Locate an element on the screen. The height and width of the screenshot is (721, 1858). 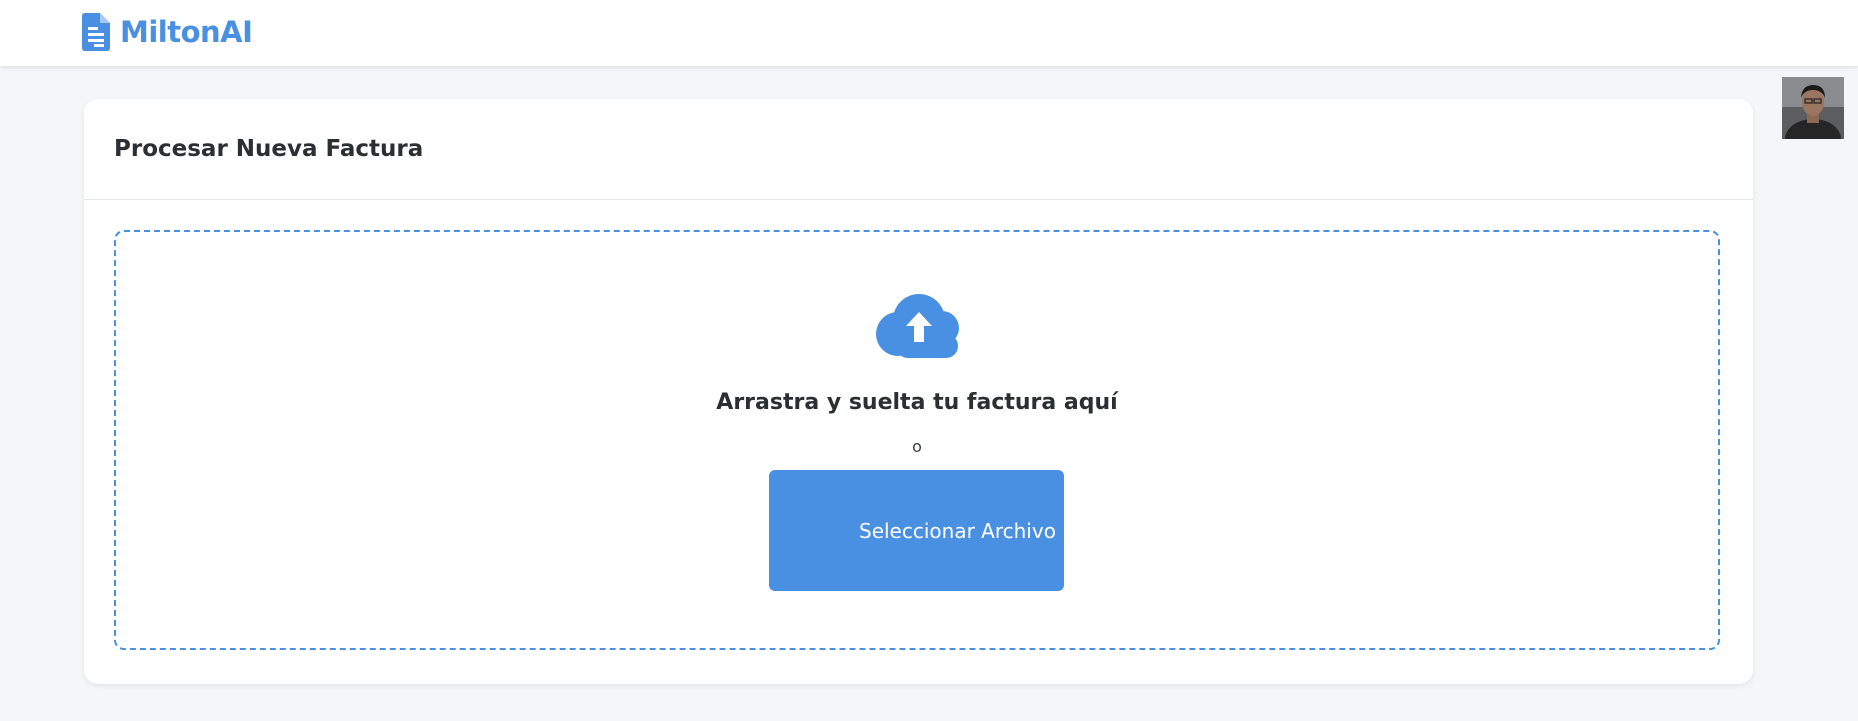
dropzone-or-text: o is located at coordinates (917, 446).